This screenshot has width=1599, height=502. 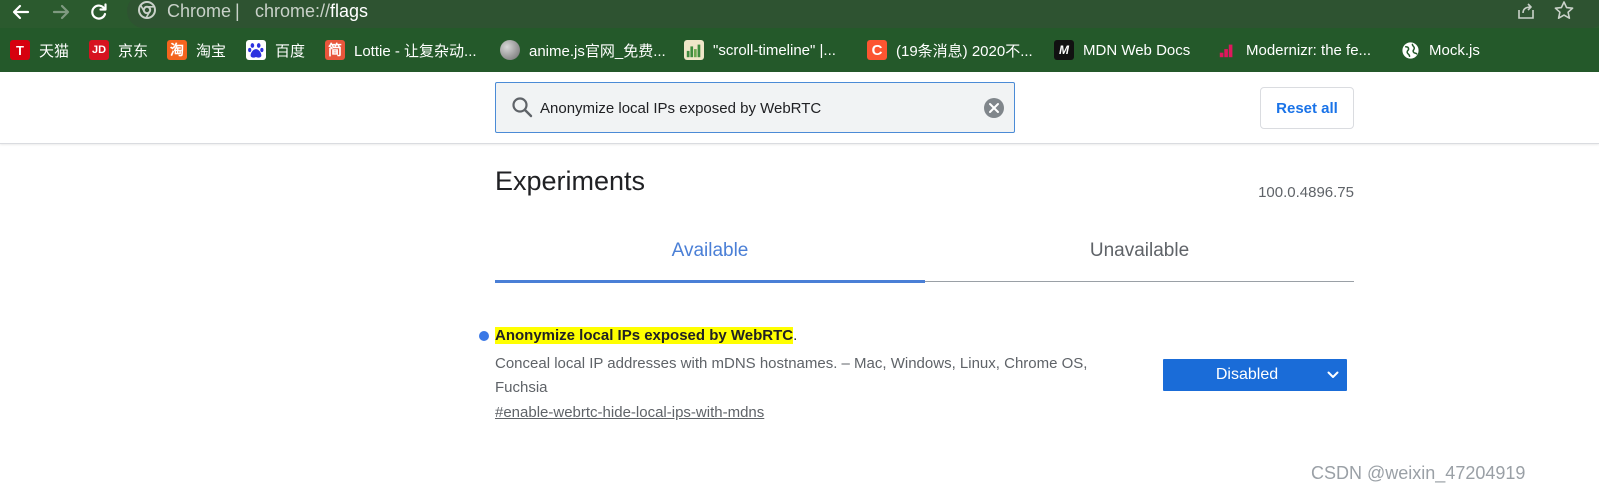 What do you see at coordinates (1137, 50) in the screenshot?
I see `bookmark-label: MDN Web Docs` at bounding box center [1137, 50].